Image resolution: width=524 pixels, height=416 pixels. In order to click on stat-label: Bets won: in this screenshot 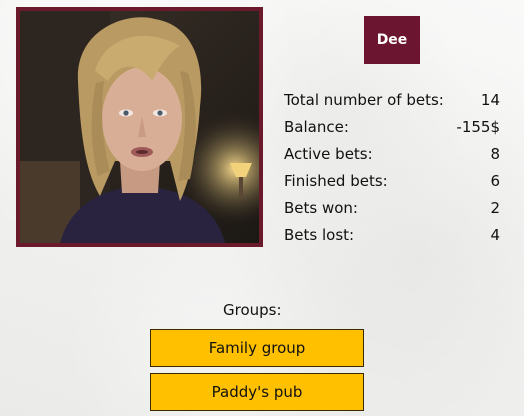, I will do `click(321, 207)`.